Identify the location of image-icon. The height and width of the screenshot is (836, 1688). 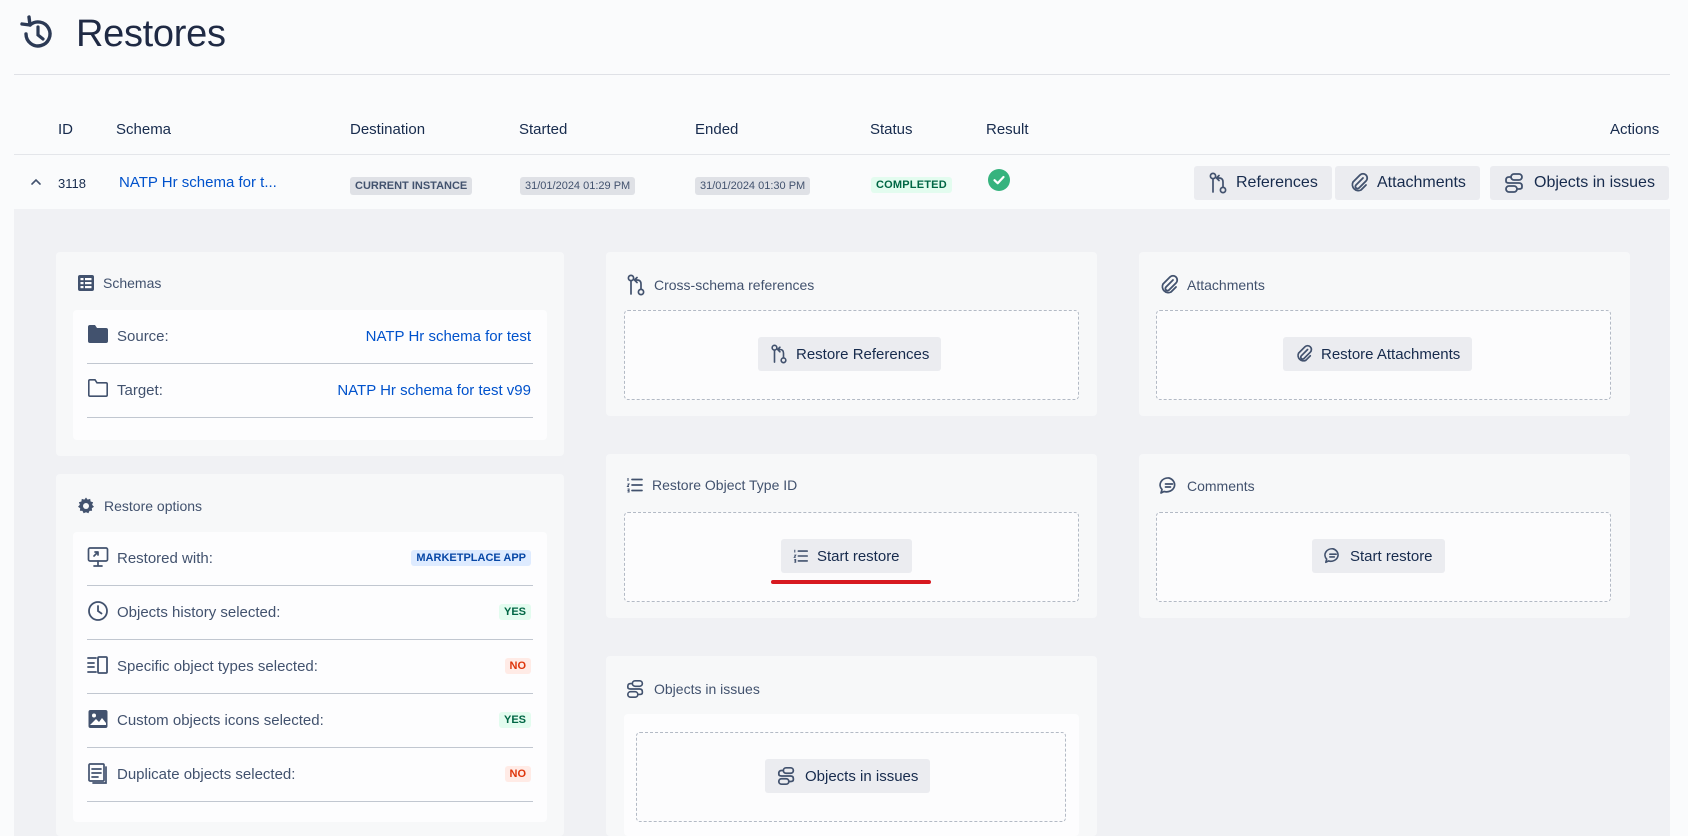
(98, 719).